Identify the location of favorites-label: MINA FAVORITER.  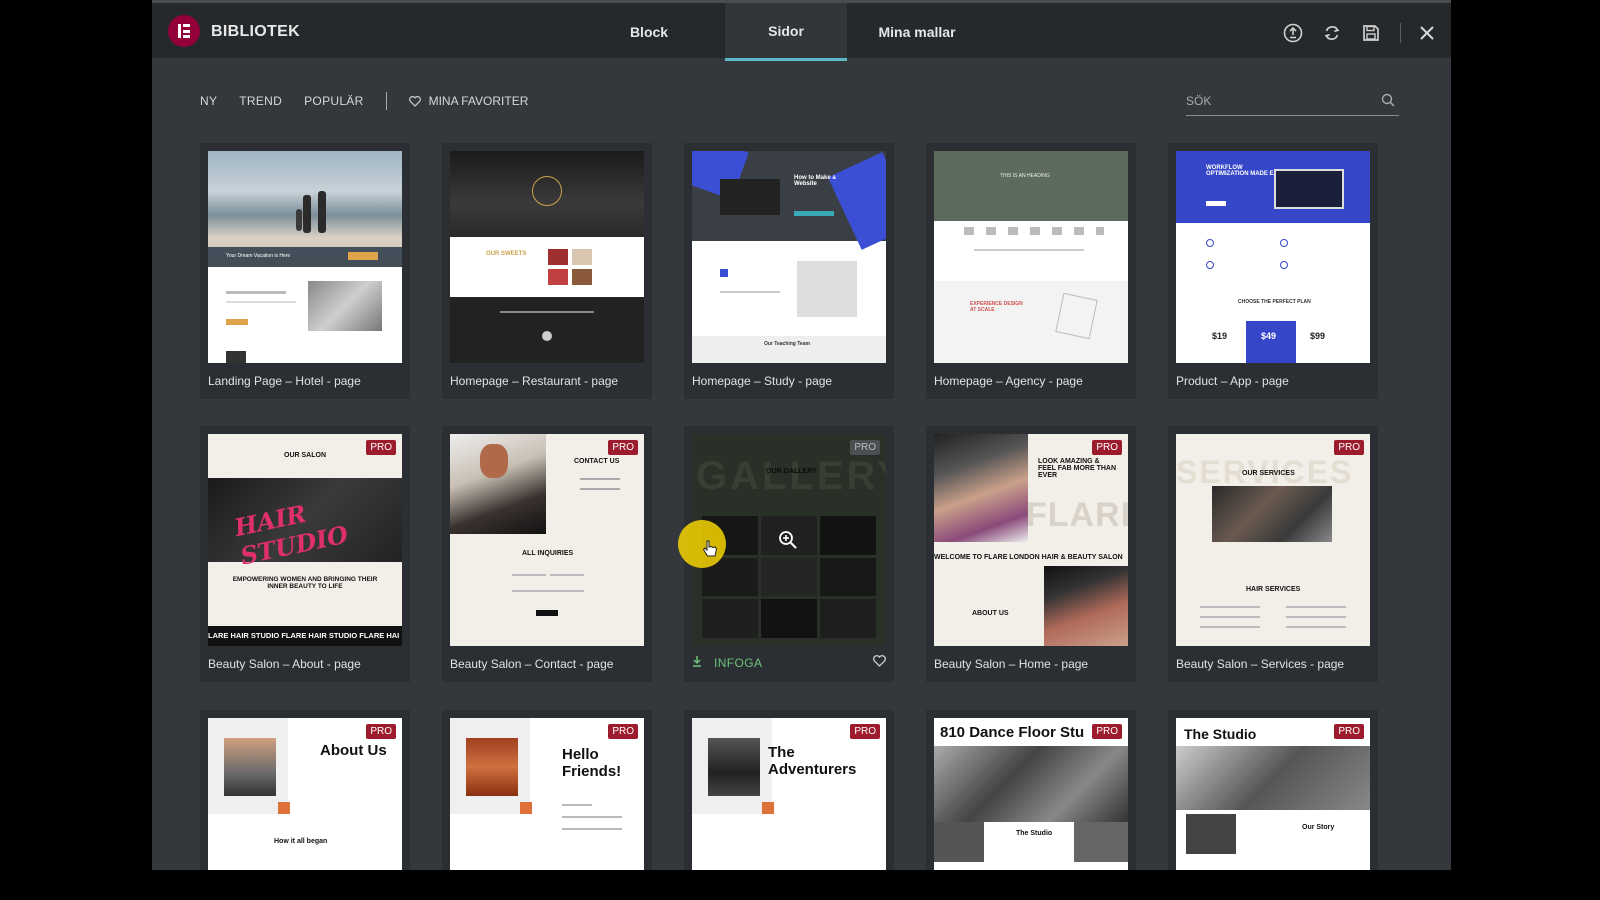
(478, 101).